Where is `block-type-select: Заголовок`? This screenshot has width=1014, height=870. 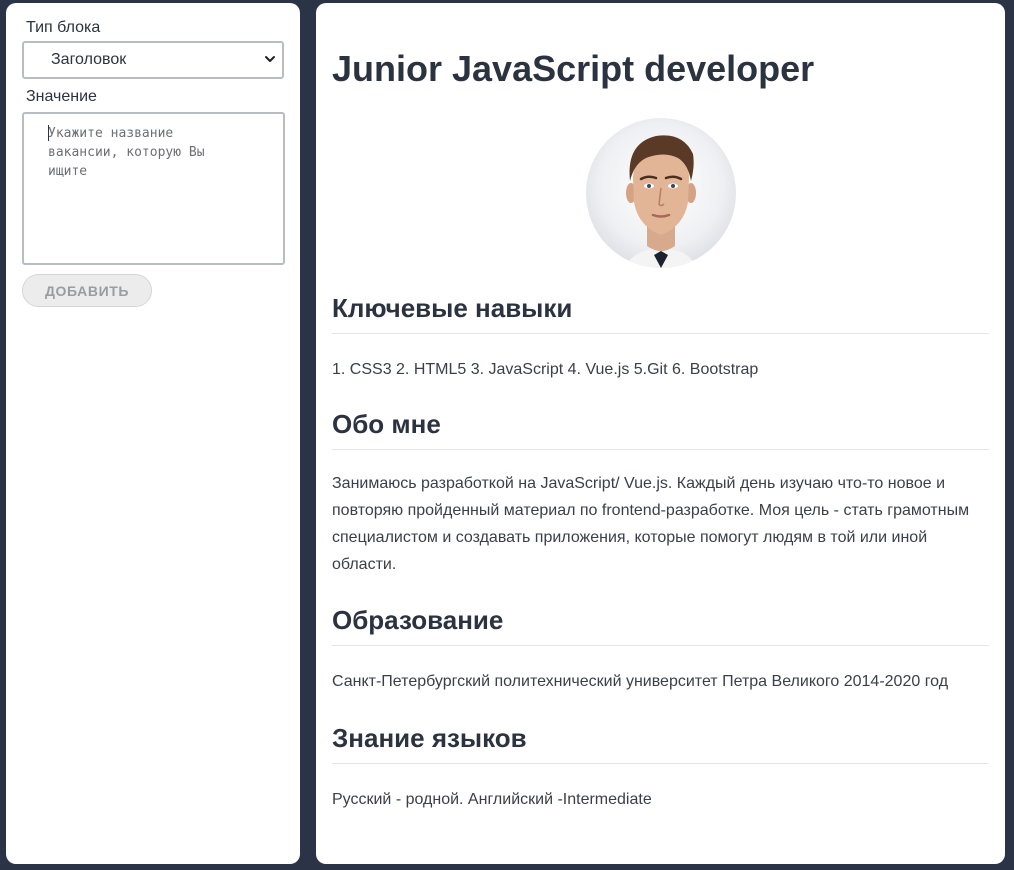 block-type-select: Заголовок is located at coordinates (153, 60).